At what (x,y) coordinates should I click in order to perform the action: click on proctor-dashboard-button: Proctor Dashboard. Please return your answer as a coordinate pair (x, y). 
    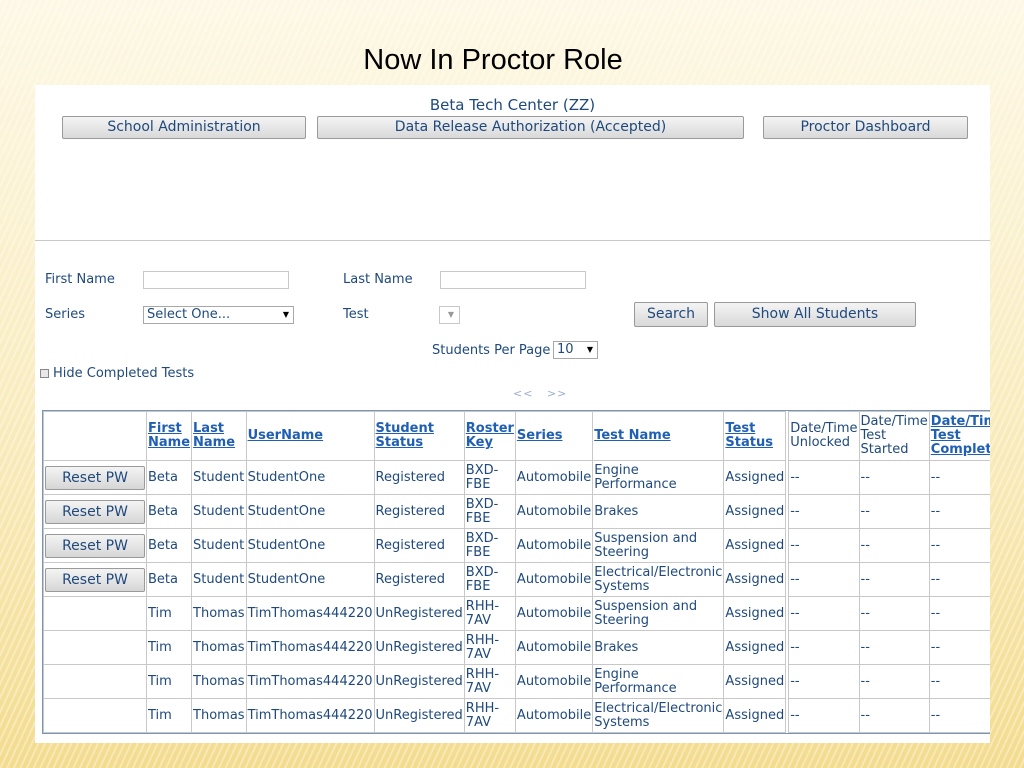
    Looking at the image, I should click on (865, 127).